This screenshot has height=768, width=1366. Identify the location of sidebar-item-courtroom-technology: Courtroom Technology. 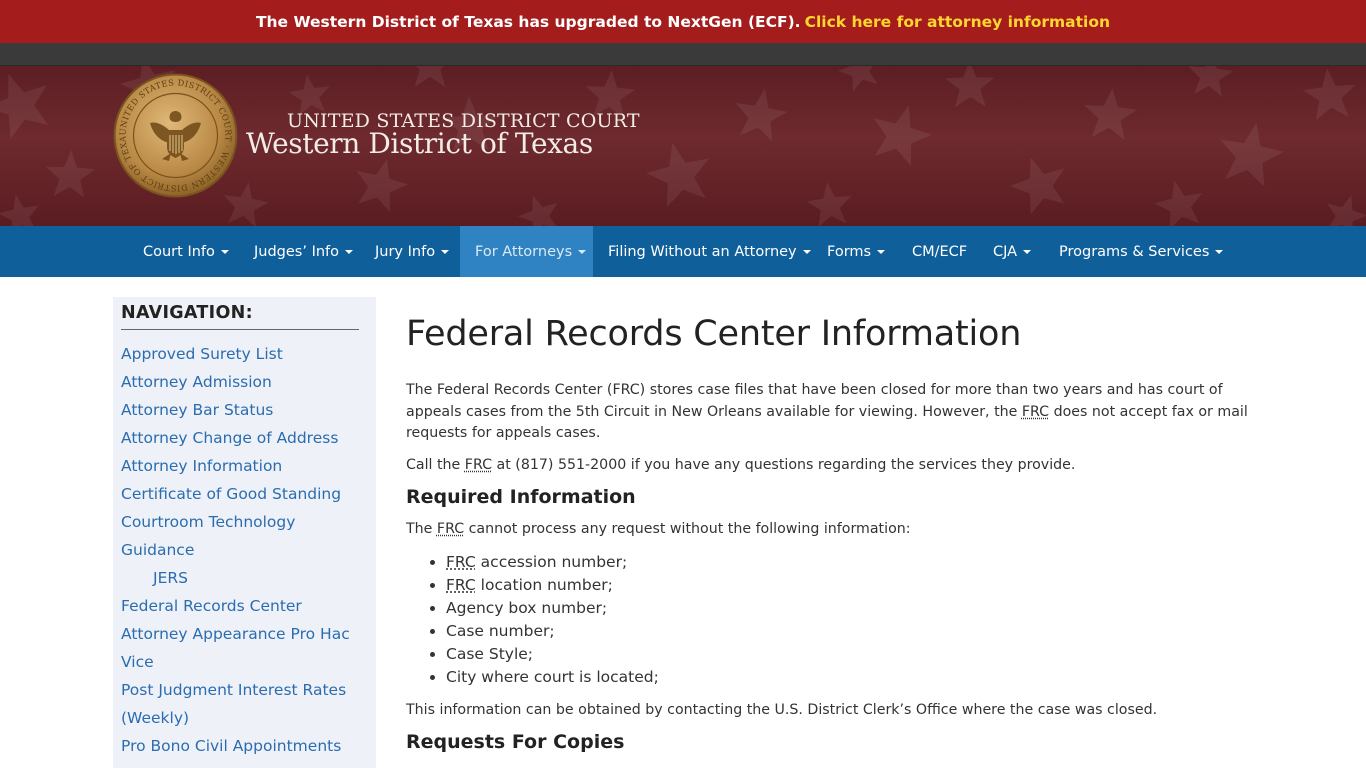
(240, 522).